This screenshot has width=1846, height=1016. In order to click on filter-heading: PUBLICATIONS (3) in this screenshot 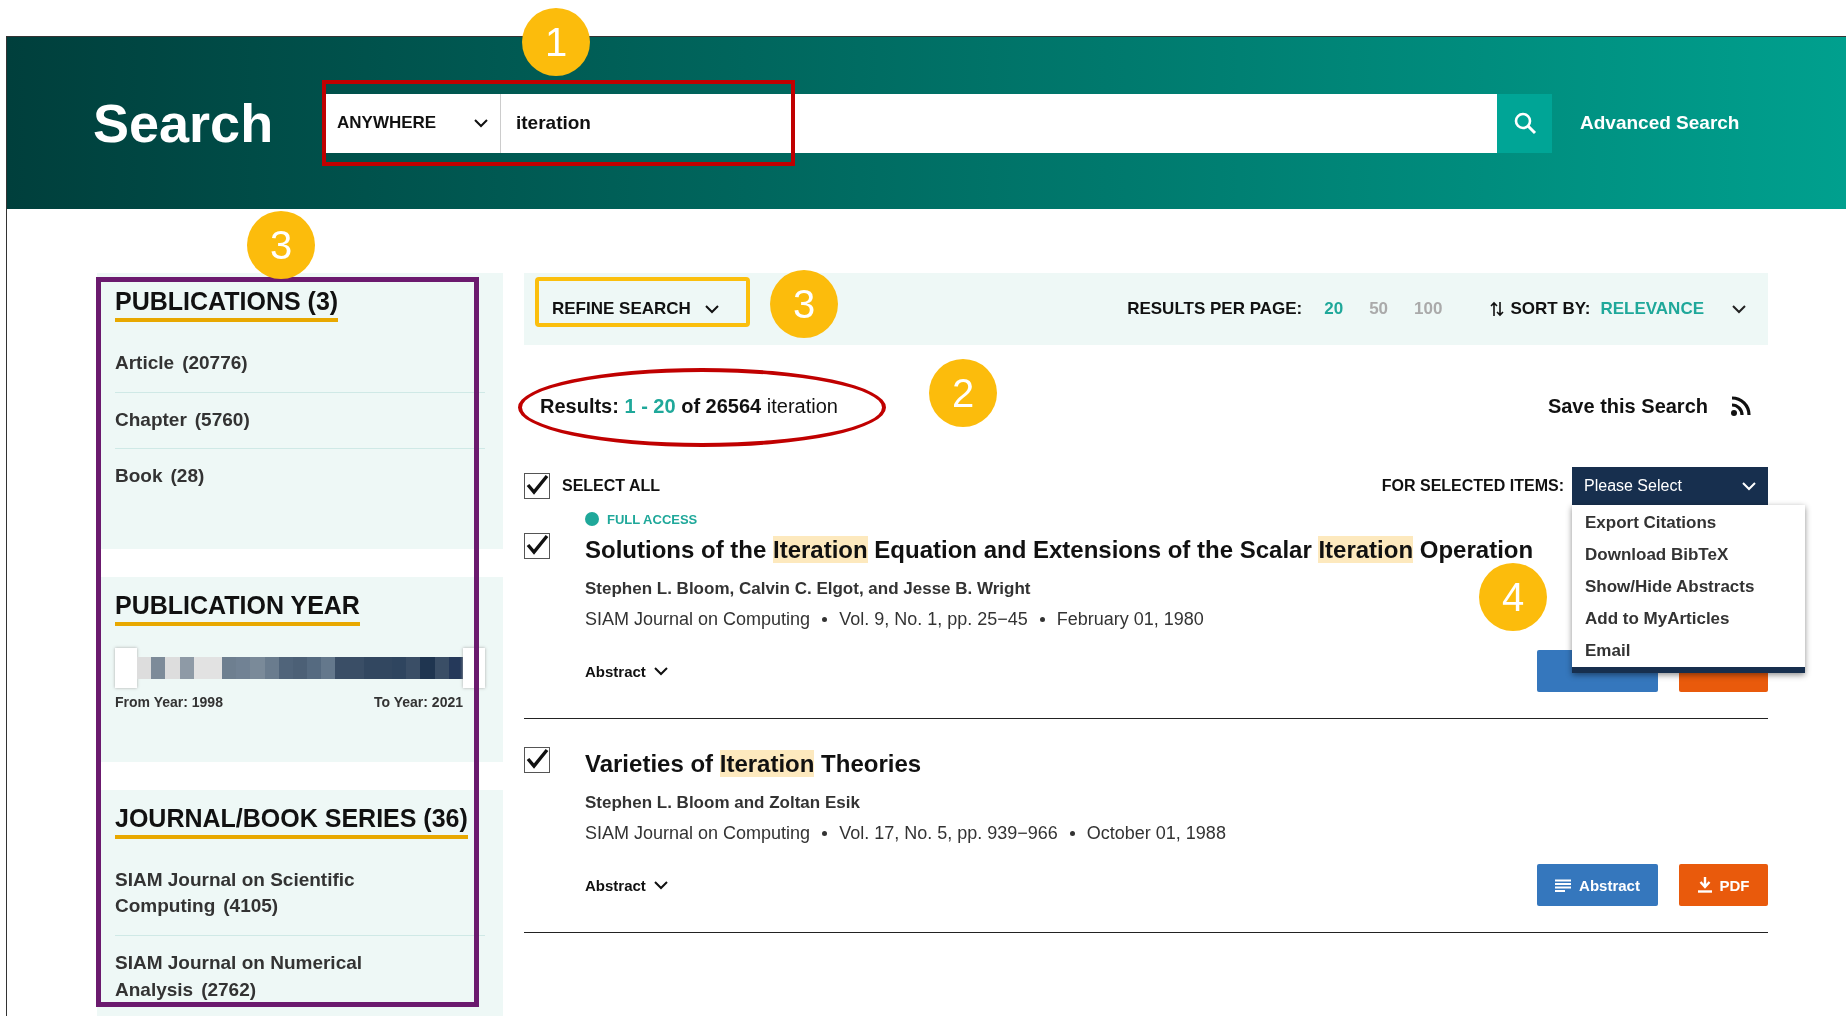, I will do `click(227, 304)`.